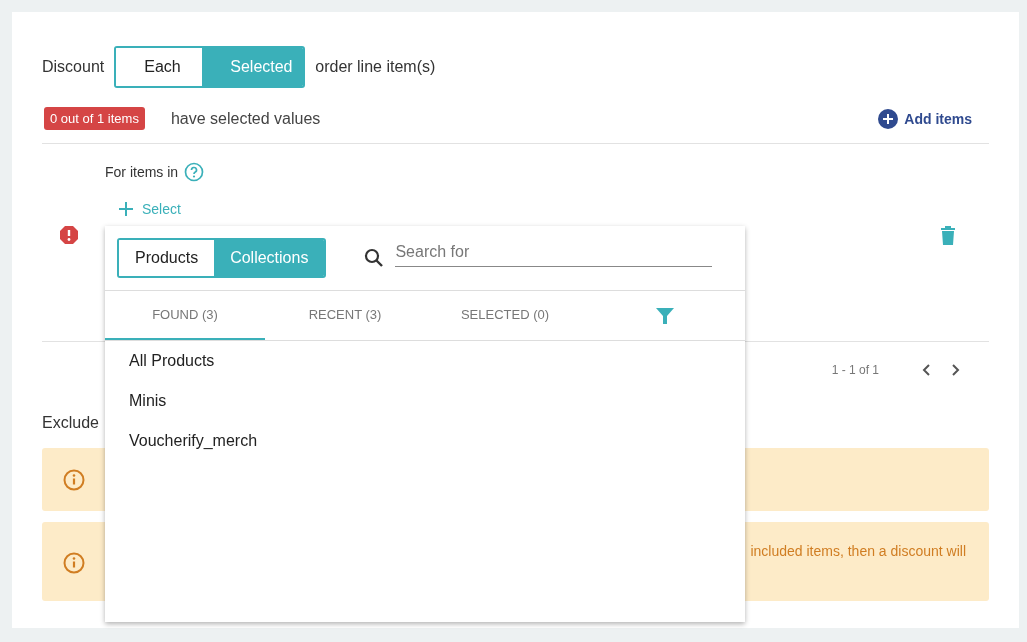 The height and width of the screenshot is (642, 1027). What do you see at coordinates (345, 315) in the screenshot?
I see `tab: RECENT (3)` at bounding box center [345, 315].